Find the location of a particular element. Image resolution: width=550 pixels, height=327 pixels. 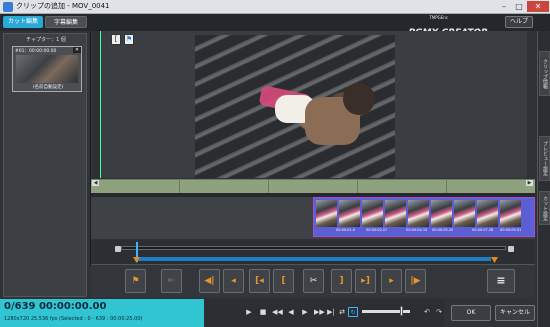

timeline-scroll-left-icon: ◀ is located at coordinates (95, 183).